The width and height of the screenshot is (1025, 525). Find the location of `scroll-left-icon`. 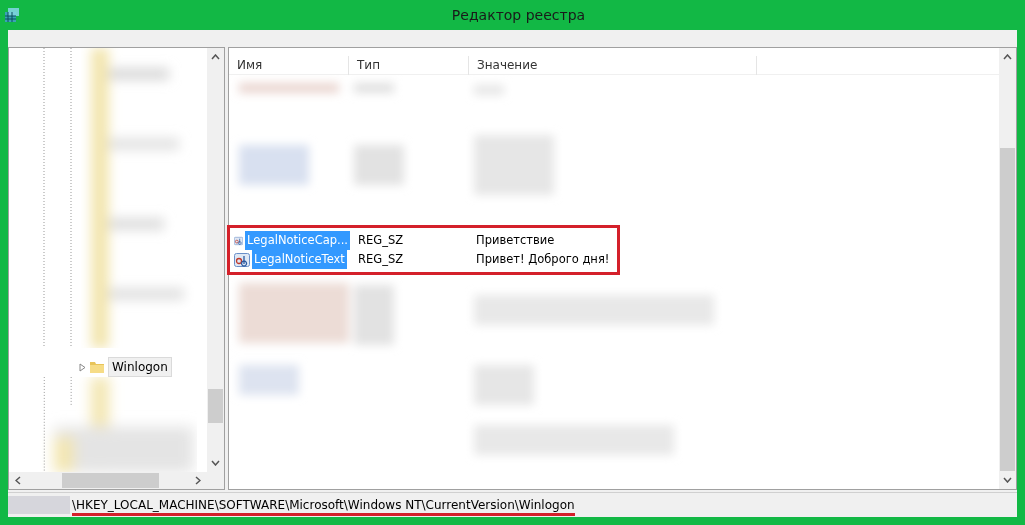

scroll-left-icon is located at coordinates (18, 481).